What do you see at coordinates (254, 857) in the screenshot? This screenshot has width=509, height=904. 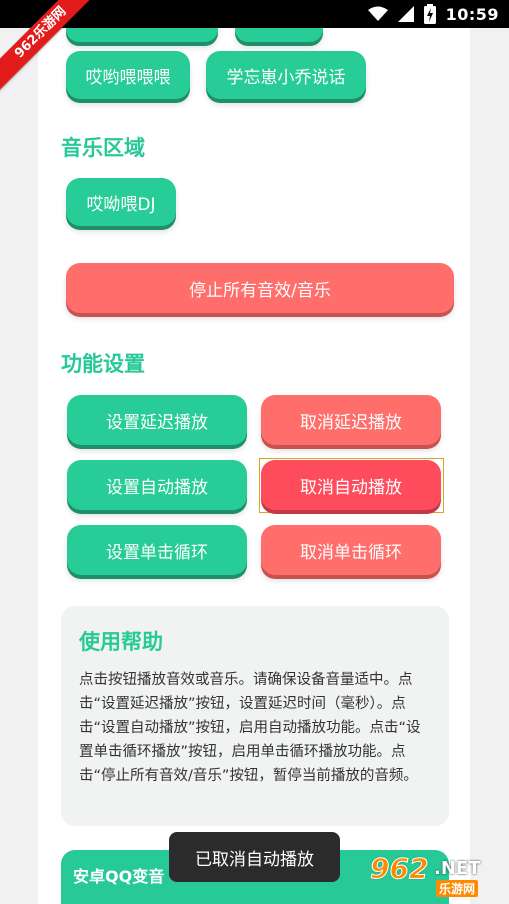 I see `toast-message: 已取消自动播放` at bounding box center [254, 857].